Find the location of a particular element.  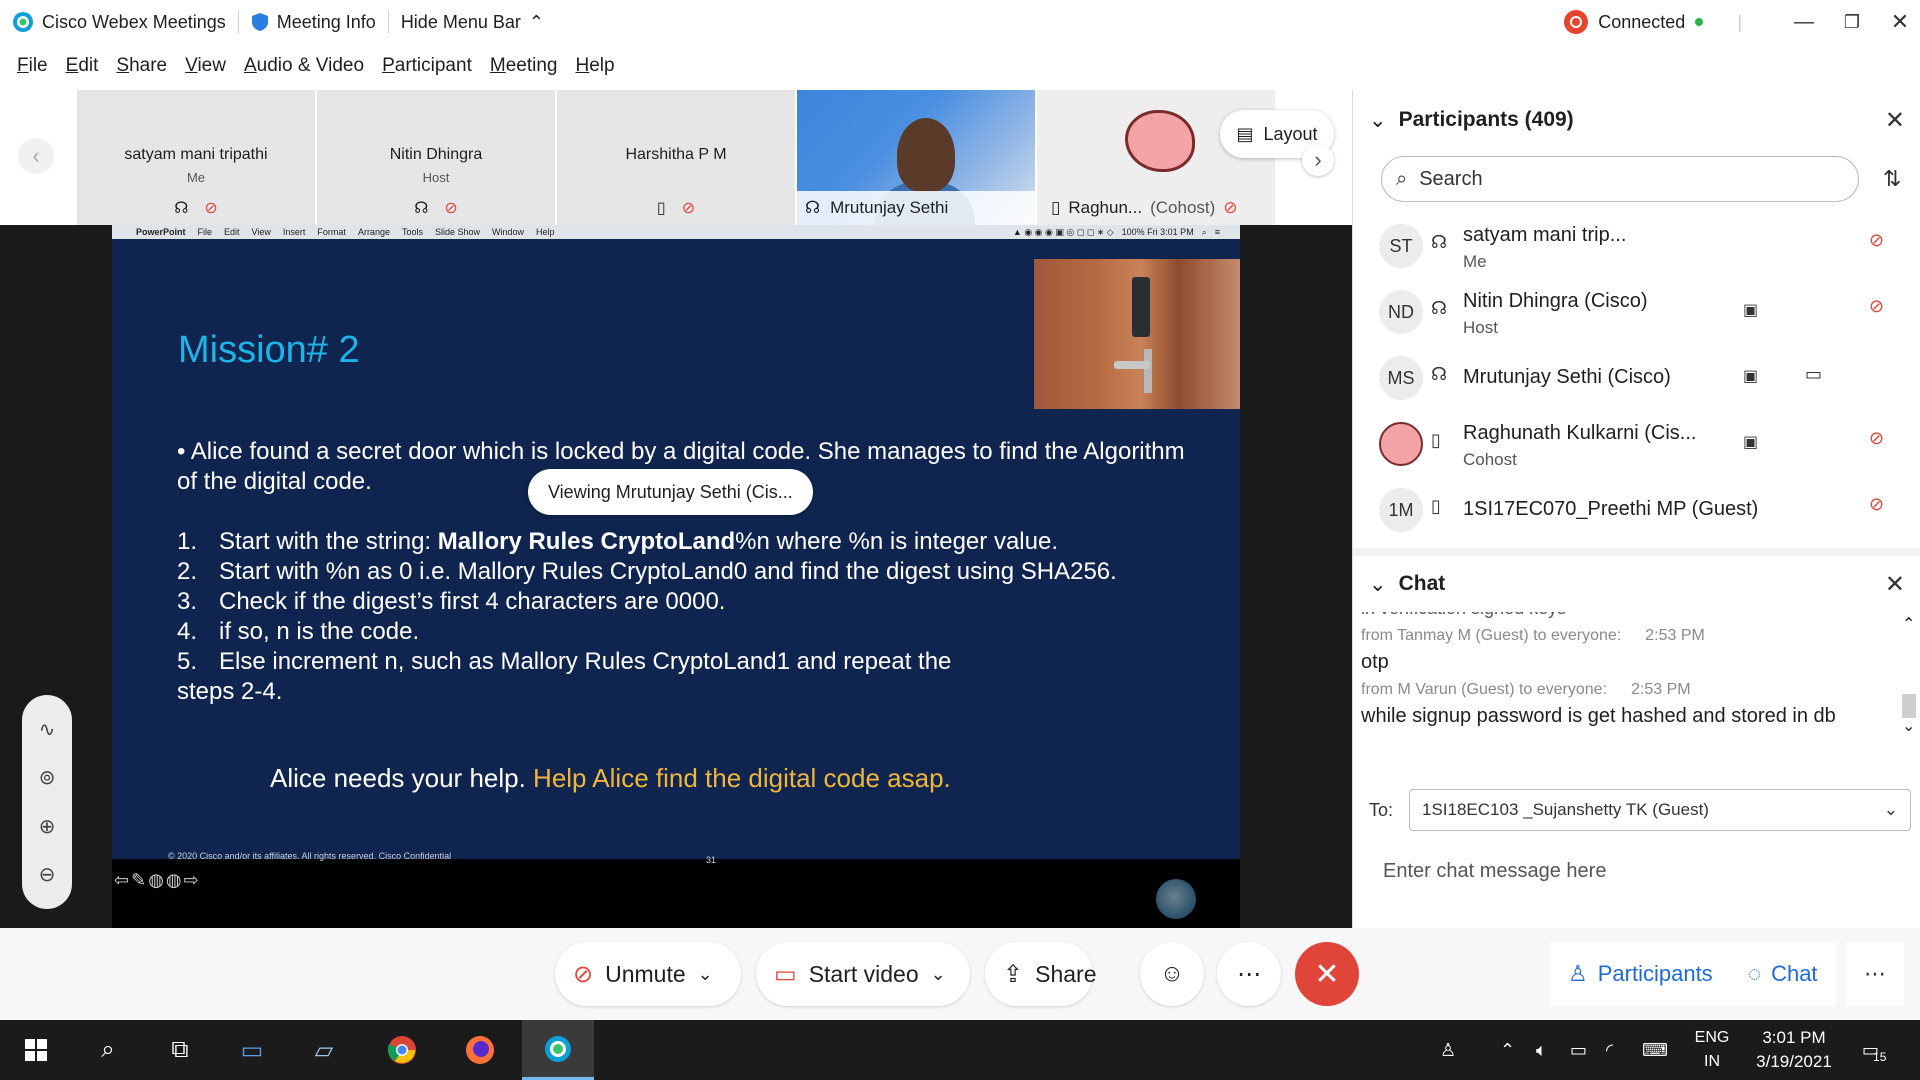

chat-recipient-select: 1SI18EC103 _Sujanshetty TK (Guest) ⌄ is located at coordinates (1660, 810).